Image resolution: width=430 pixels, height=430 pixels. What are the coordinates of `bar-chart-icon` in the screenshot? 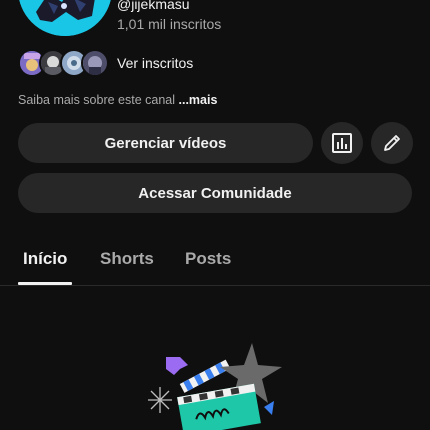 It's located at (342, 143).